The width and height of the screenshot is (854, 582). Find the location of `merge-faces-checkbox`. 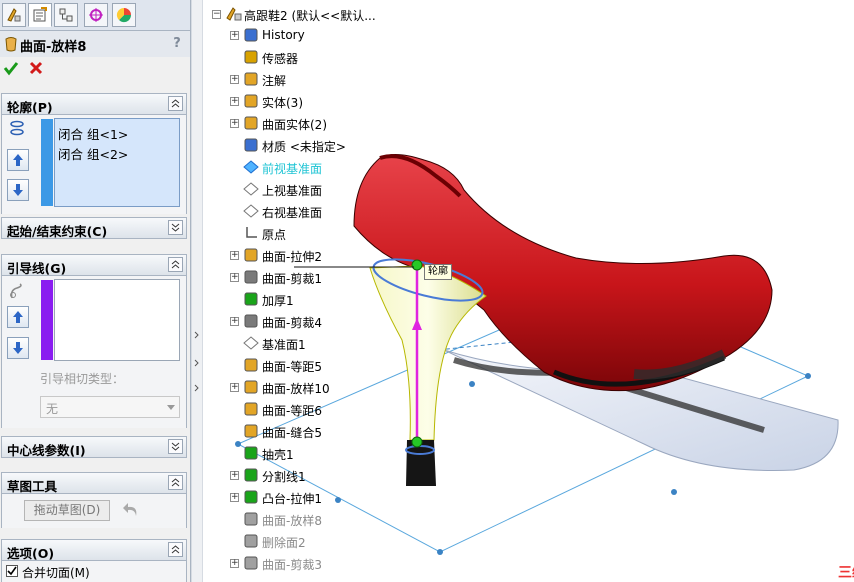

merge-faces-checkbox is located at coordinates (12, 571).